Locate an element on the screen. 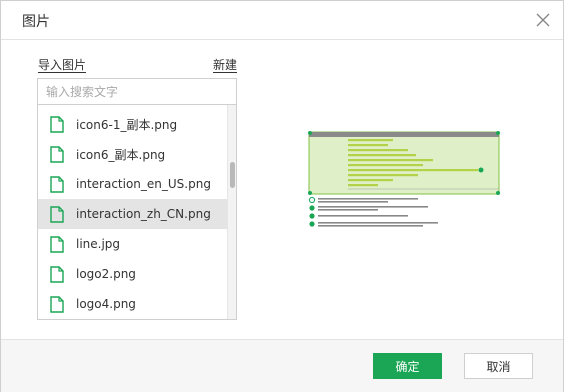 Image resolution: width=564 pixels, height=392 pixels. image-preview is located at coordinates (404, 179).